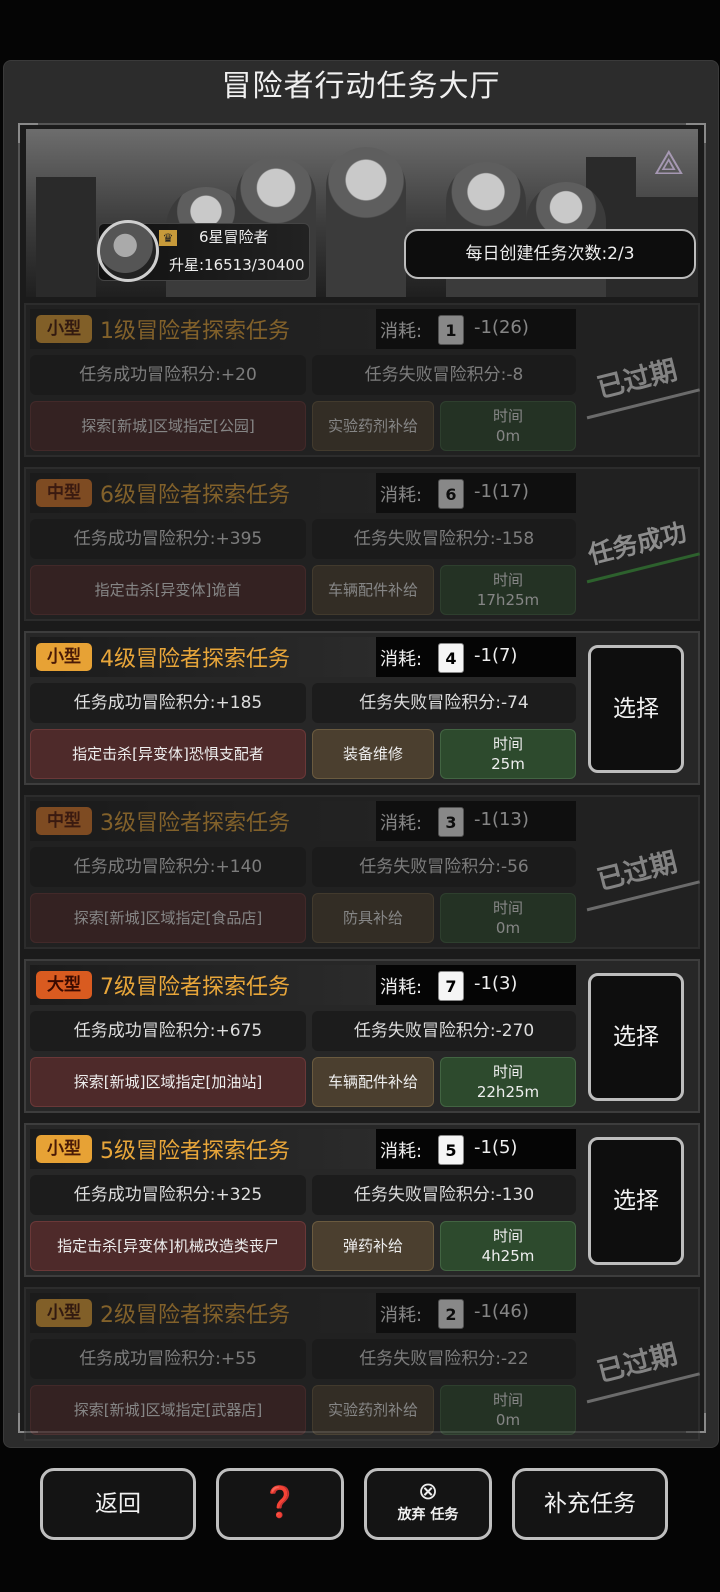 The height and width of the screenshot is (1592, 720). Describe the element at coordinates (168, 238) in the screenshot. I see `crown-icon: ♛` at that location.